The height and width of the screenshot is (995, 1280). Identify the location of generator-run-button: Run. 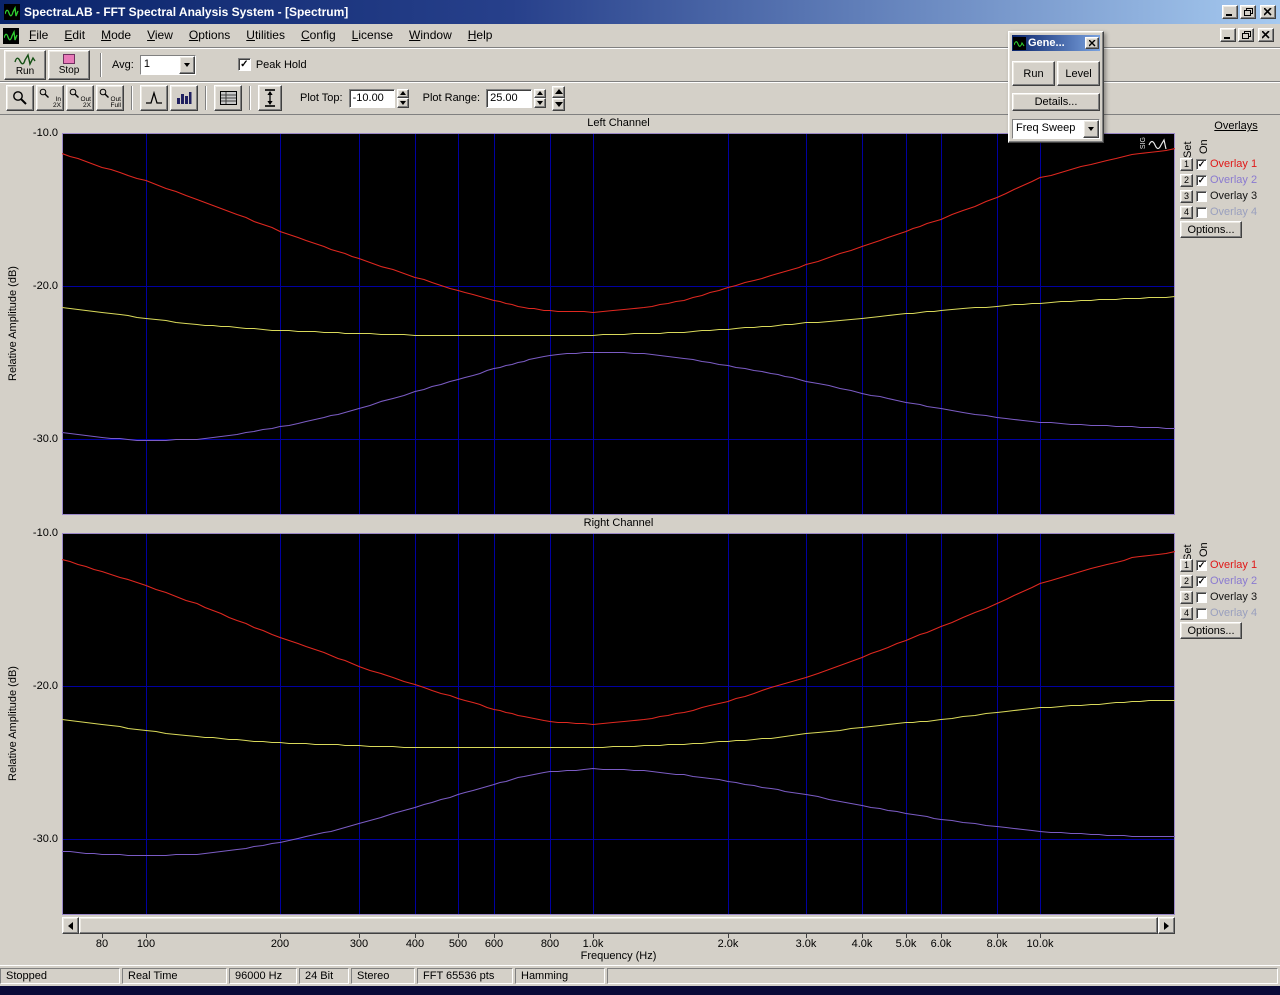
(1033, 73).